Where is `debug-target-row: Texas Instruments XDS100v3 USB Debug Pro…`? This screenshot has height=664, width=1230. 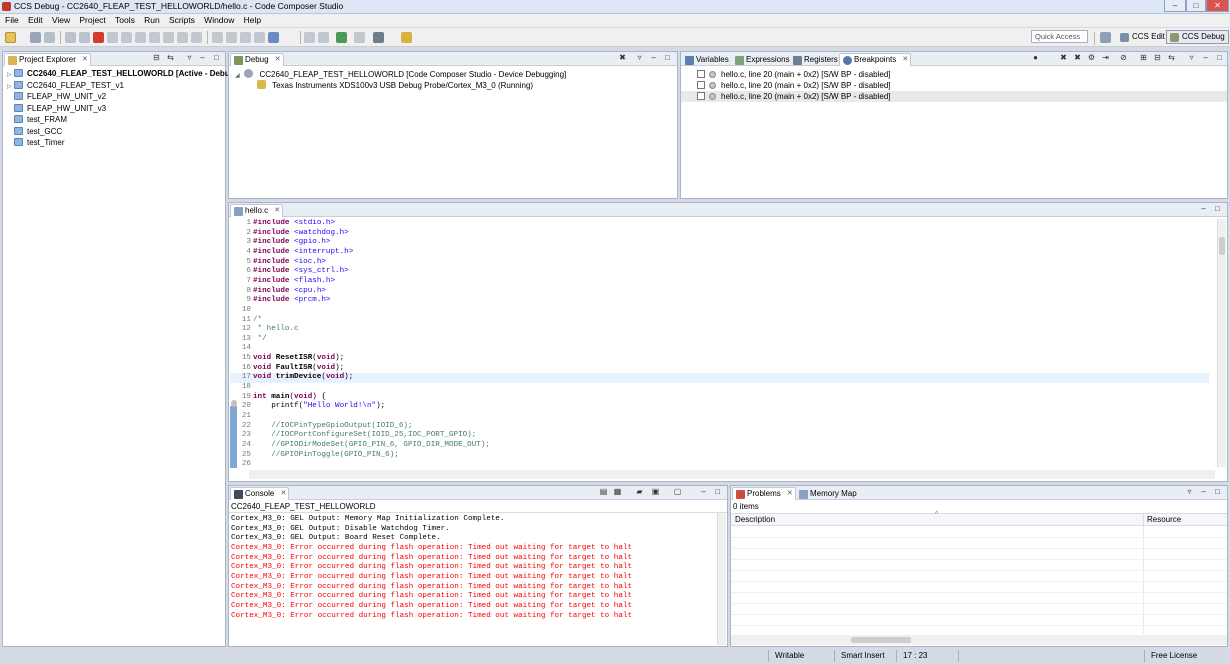
debug-target-row: Texas Instruments XDS100v3 USB Debug Pro… is located at coordinates (395, 85).